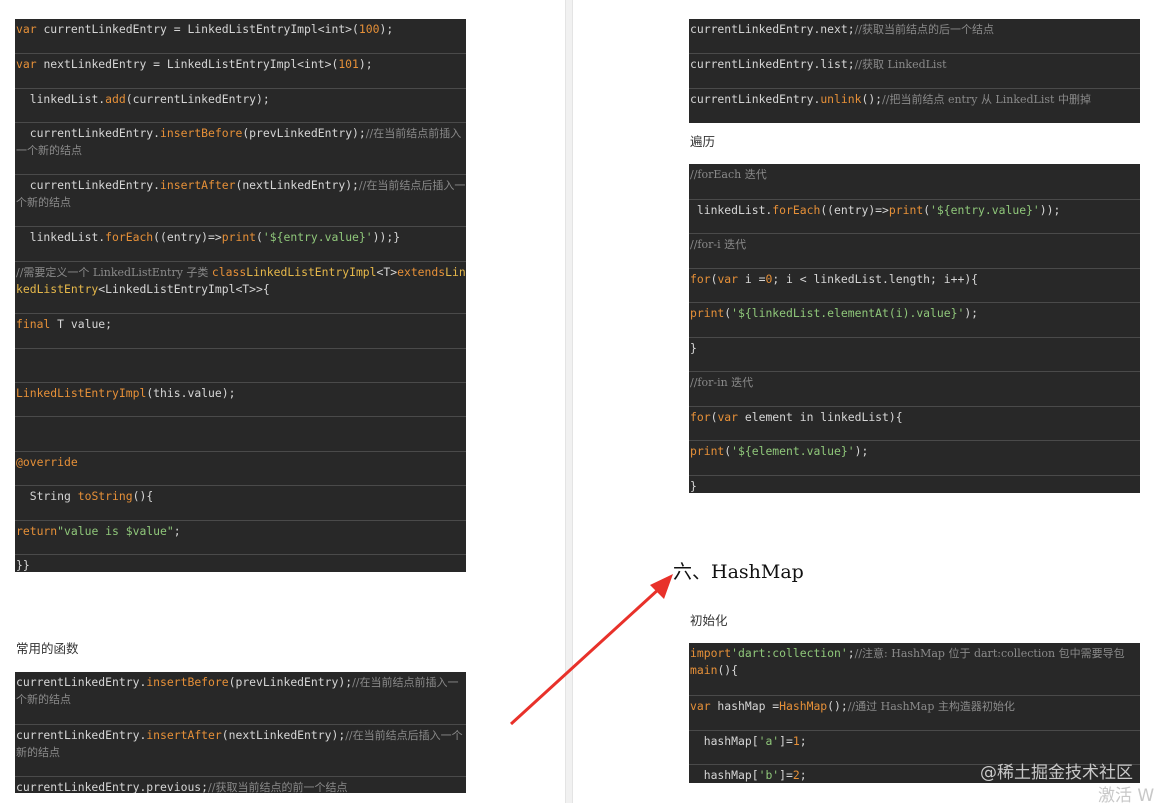  What do you see at coordinates (1126, 796) in the screenshot?
I see `watermark-activate: 激活 W` at bounding box center [1126, 796].